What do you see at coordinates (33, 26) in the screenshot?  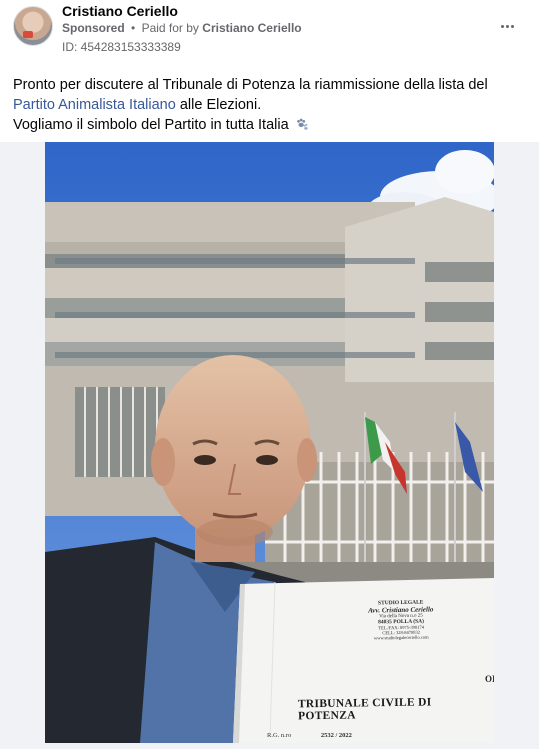 I see `avatar` at bounding box center [33, 26].